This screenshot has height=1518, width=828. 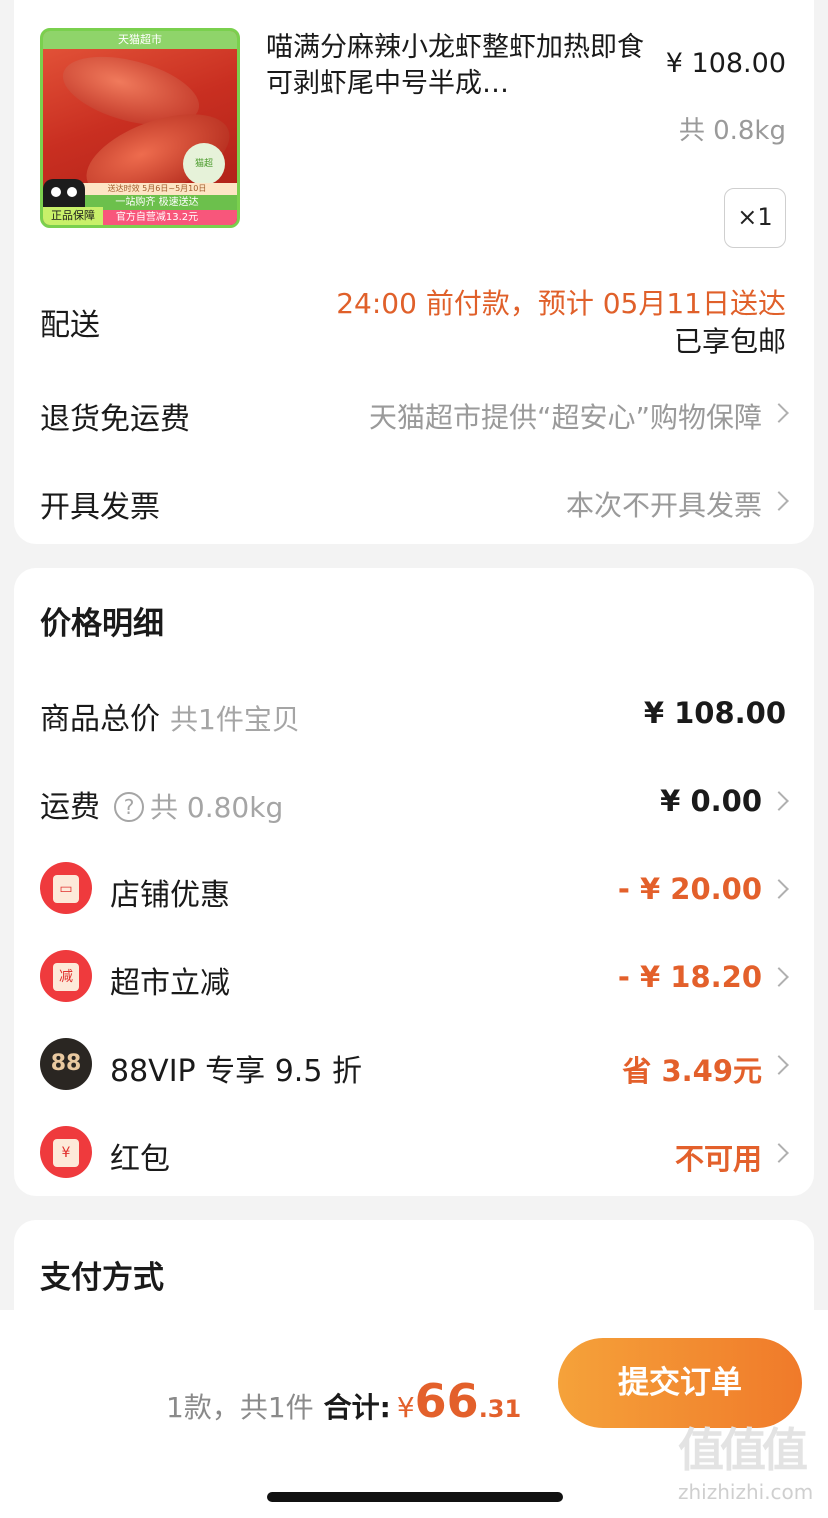 What do you see at coordinates (405, 1407) in the screenshot?
I see `total-currency: ¥` at bounding box center [405, 1407].